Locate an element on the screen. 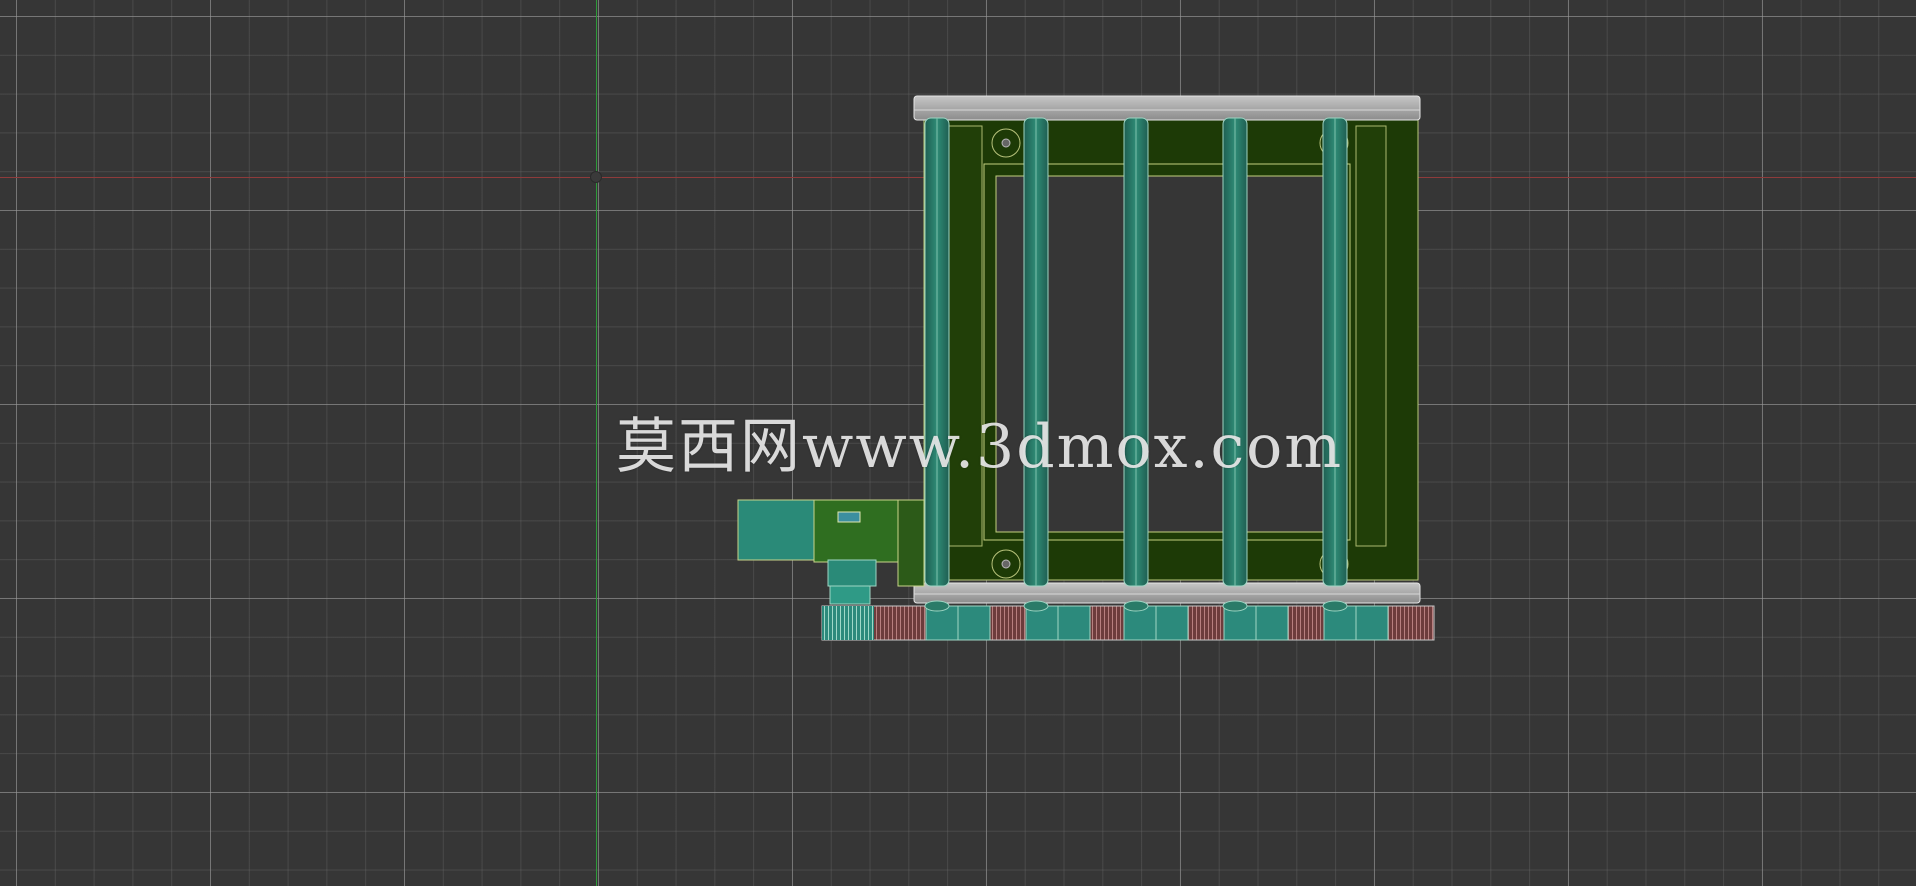 This screenshot has height=886, width=1916. bottom-rail is located at coordinates (1167, 593).